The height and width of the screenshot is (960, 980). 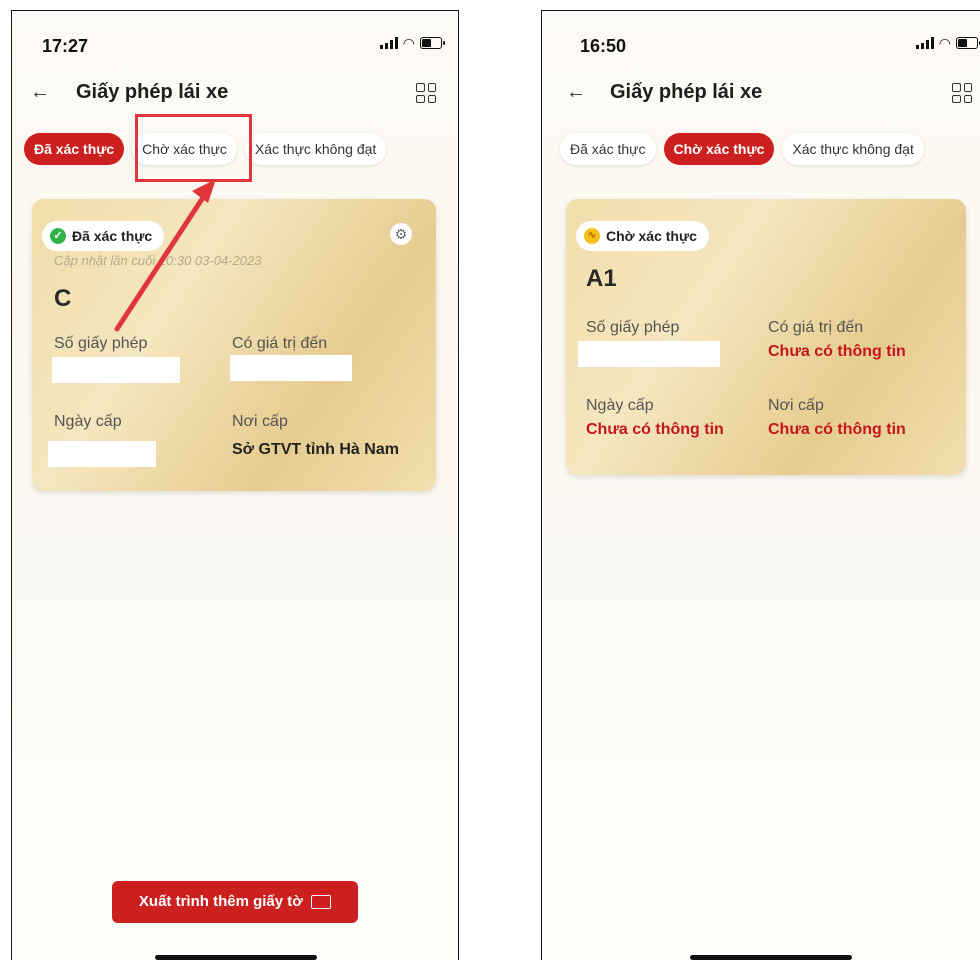 What do you see at coordinates (603, 46) in the screenshot?
I see `status-time: 16:50` at bounding box center [603, 46].